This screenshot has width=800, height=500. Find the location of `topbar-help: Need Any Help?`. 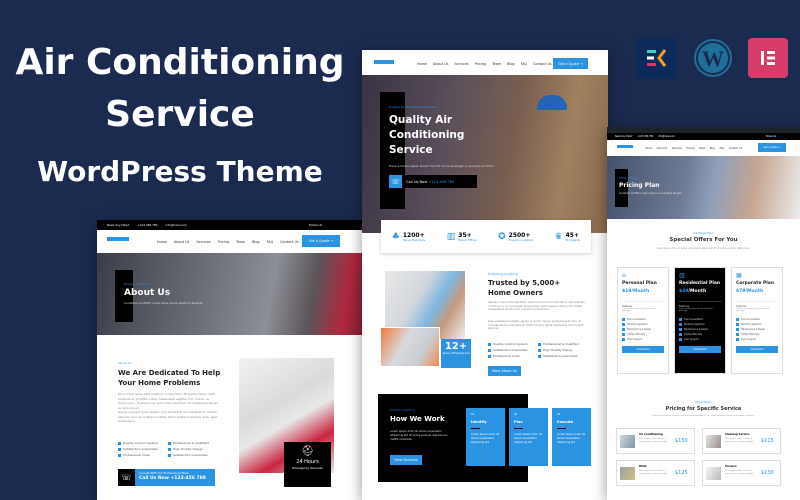

topbar-help: Need Any Help? is located at coordinates (624, 136).